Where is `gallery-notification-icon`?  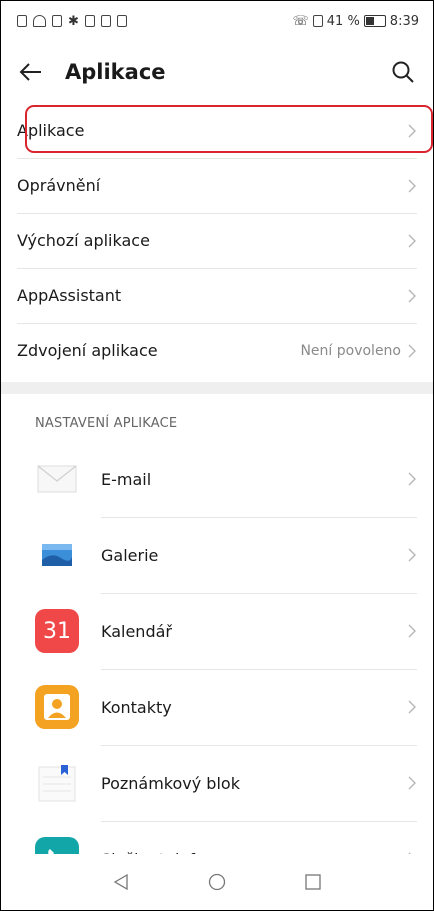
gallery-notification-icon is located at coordinates (105, 21).